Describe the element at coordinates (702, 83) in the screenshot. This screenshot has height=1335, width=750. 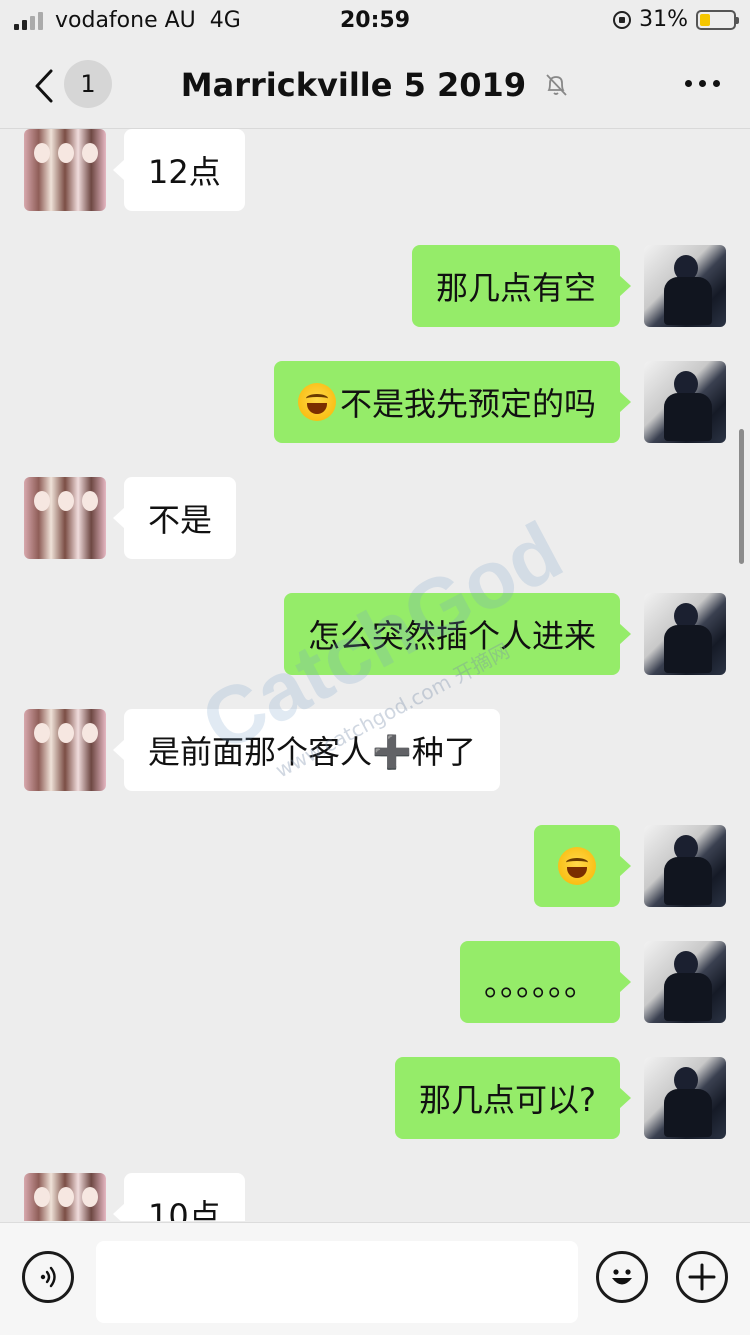
I see `more-dots-icon` at that location.